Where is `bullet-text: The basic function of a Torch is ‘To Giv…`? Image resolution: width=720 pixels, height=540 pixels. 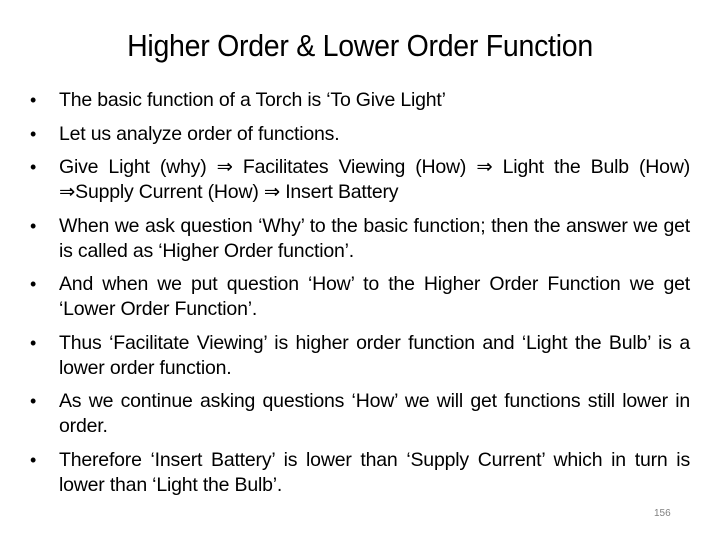 bullet-text: The basic function of a Torch is ‘To Giv… is located at coordinates (252, 100).